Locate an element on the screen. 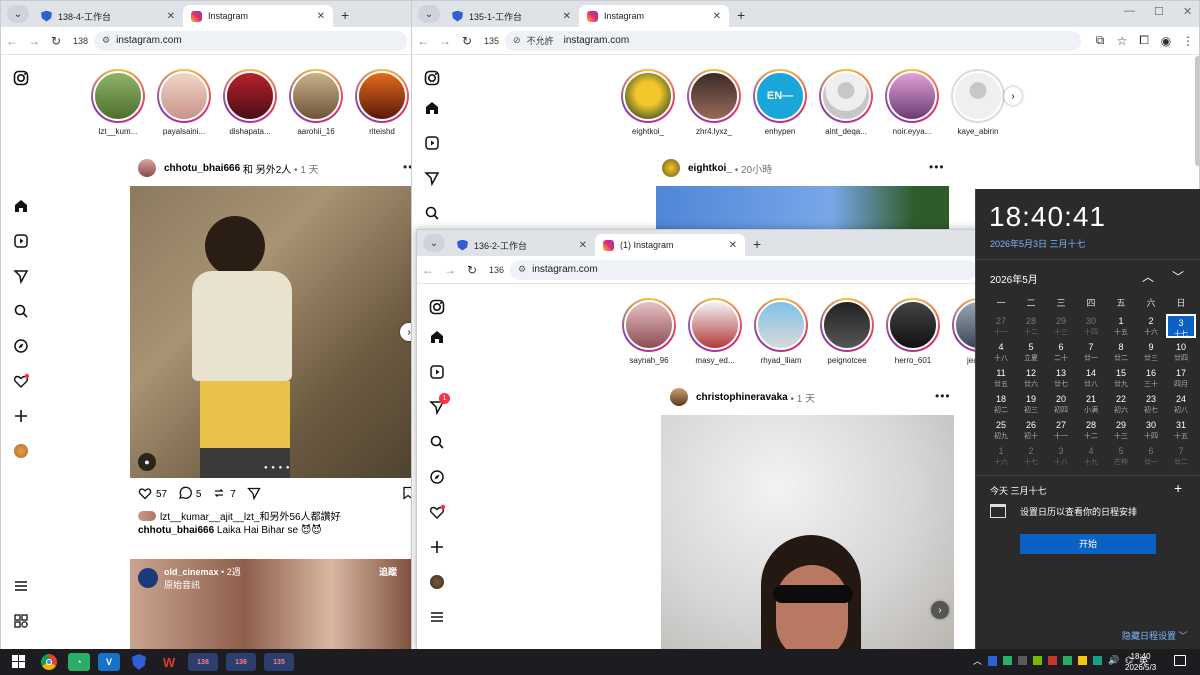  notifications-heart-icon is located at coordinates (437, 512).